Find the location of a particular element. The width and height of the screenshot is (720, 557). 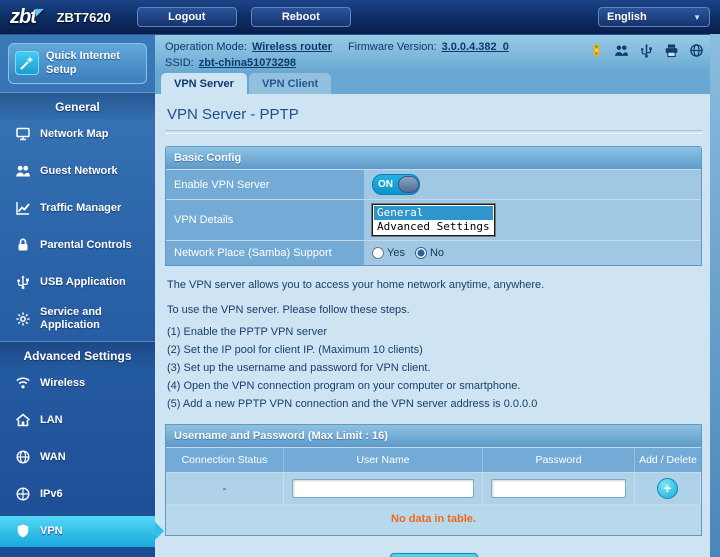

empty-table-message: No data in table. is located at coordinates (433, 519).